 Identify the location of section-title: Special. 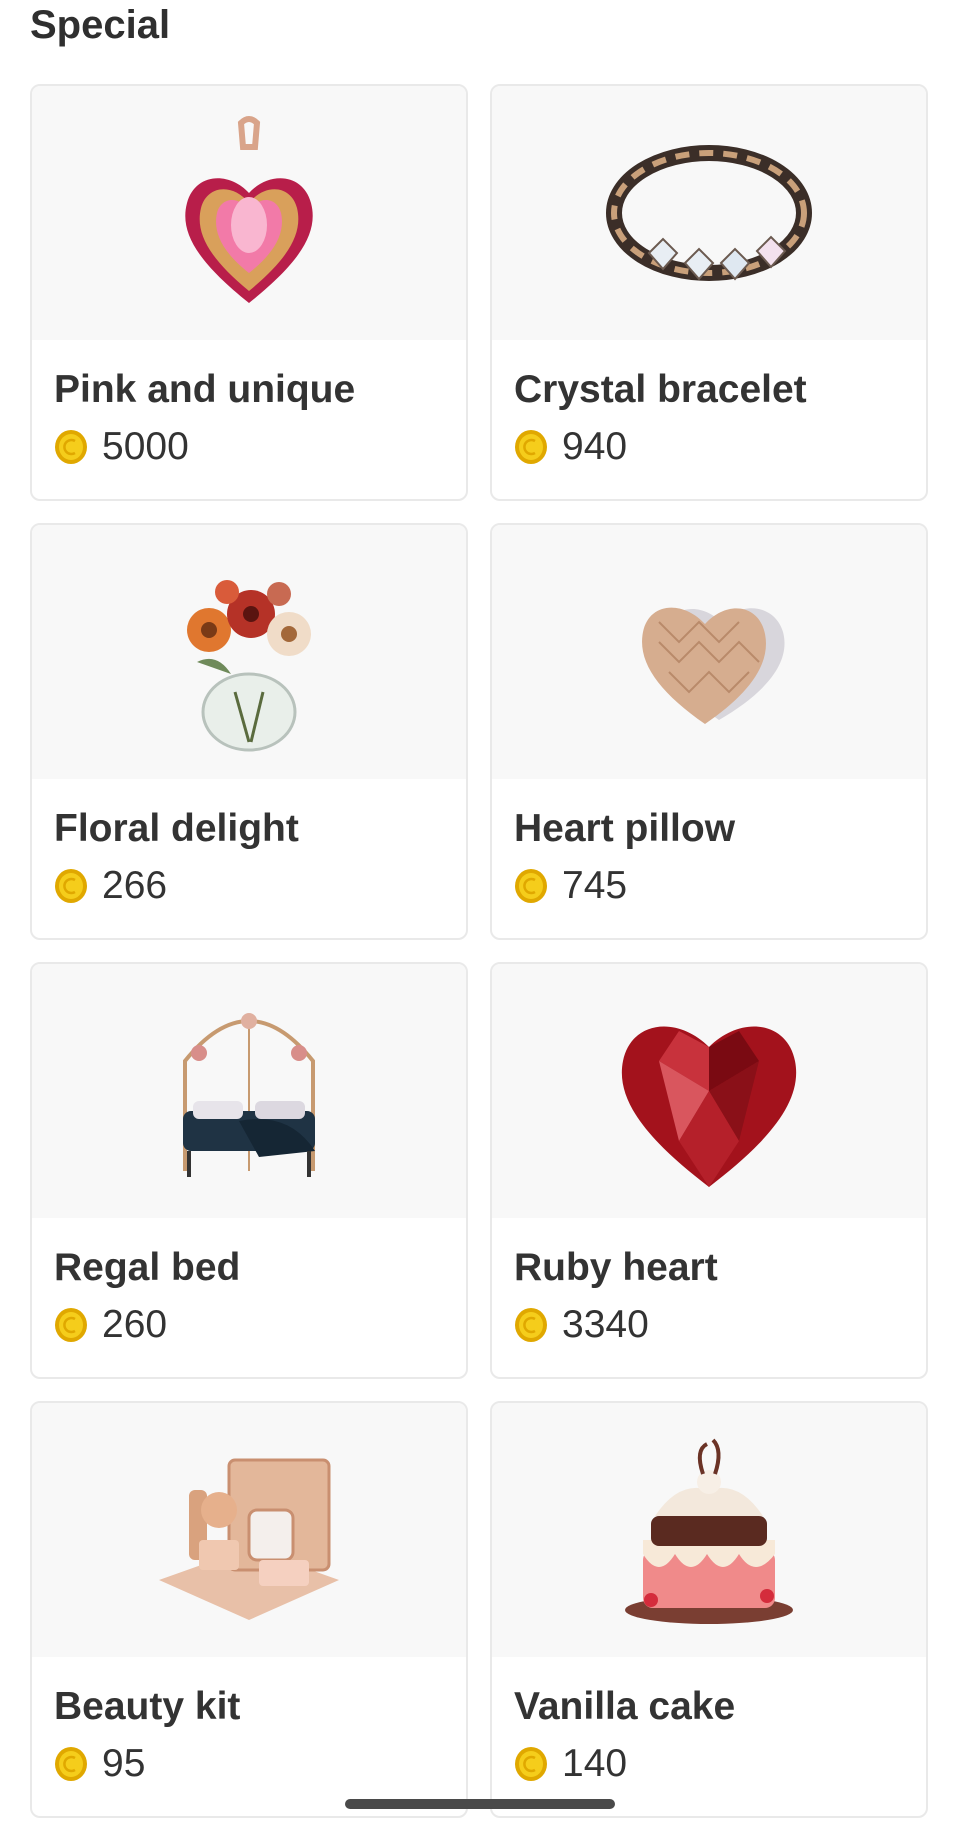
(100, 25).